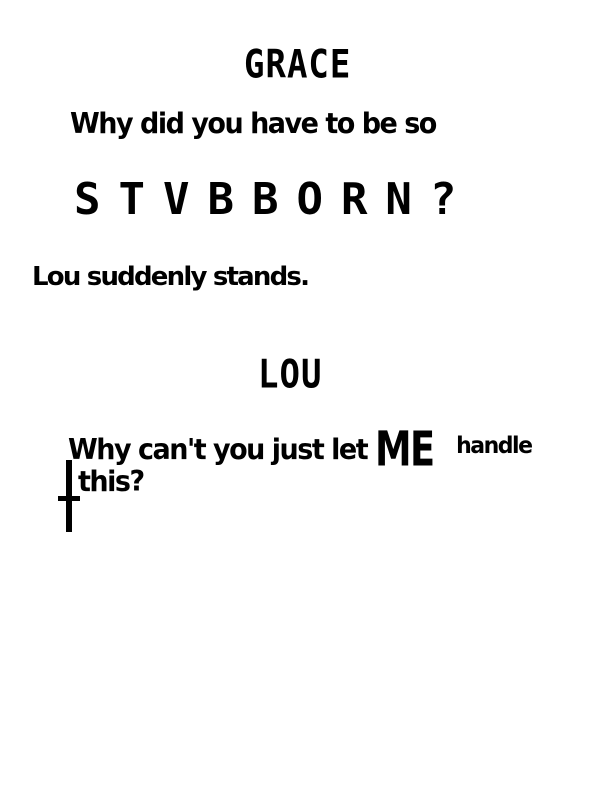 Image resolution: width=612 pixels, height=792 pixels. Describe the element at coordinates (274, 199) in the screenshot. I see `dialogue-shout-stubborn: STVBBORN?` at that location.